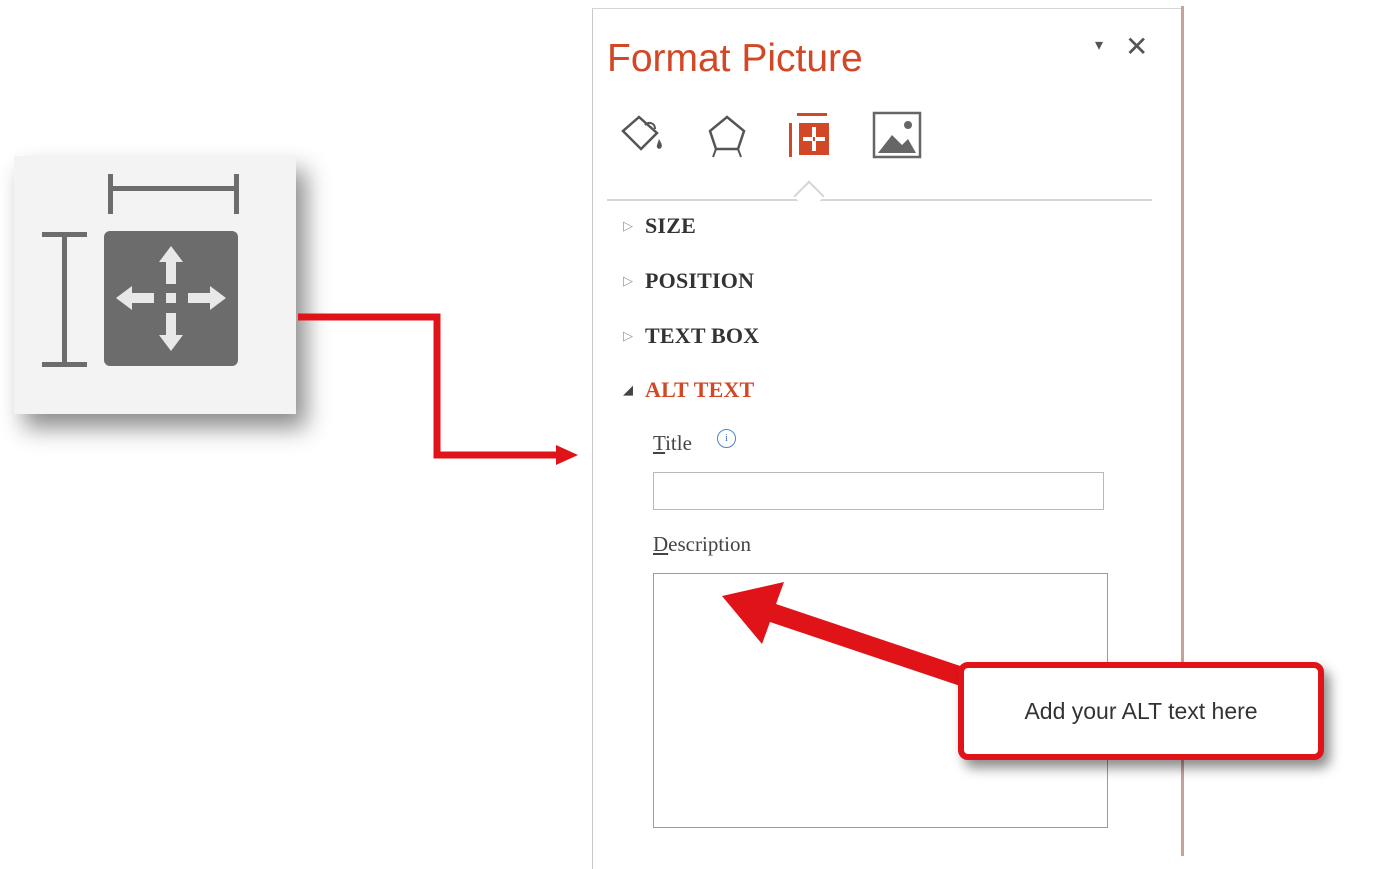 The height and width of the screenshot is (869, 1373). Describe the element at coordinates (661, 544) in the screenshot. I see `description-label-accesskey: D` at that location.